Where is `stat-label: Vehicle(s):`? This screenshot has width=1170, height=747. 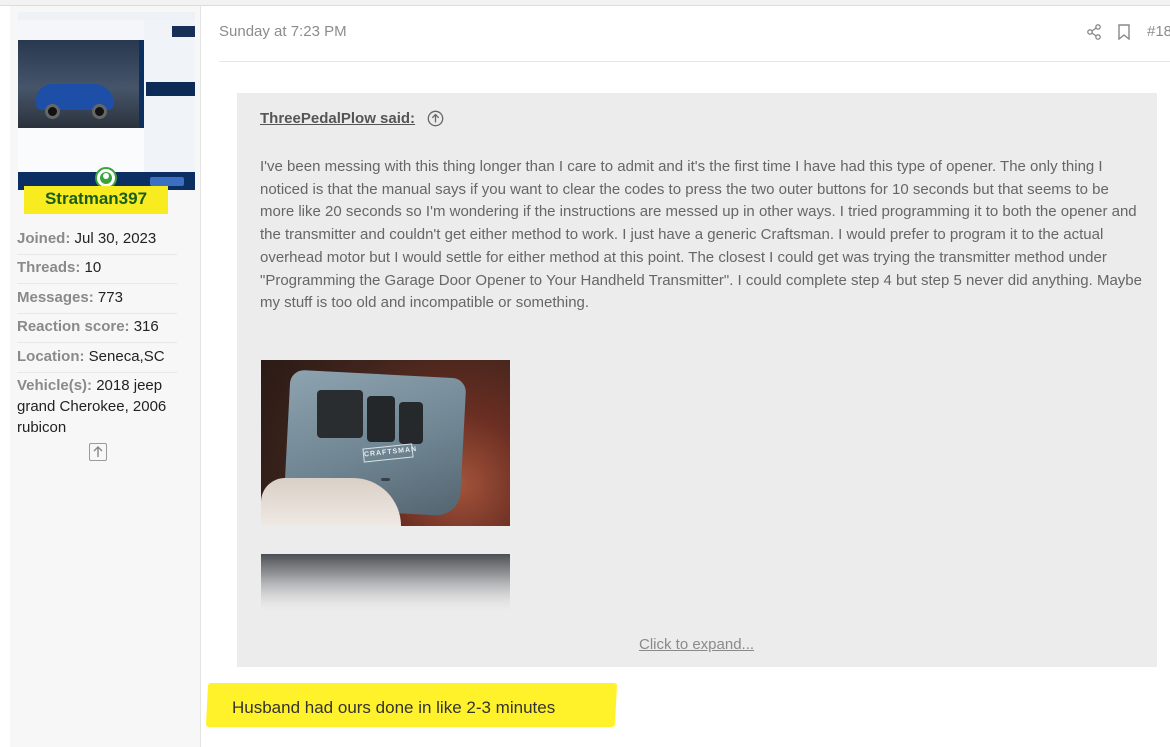
stat-label: Vehicle(s): is located at coordinates (55, 385).